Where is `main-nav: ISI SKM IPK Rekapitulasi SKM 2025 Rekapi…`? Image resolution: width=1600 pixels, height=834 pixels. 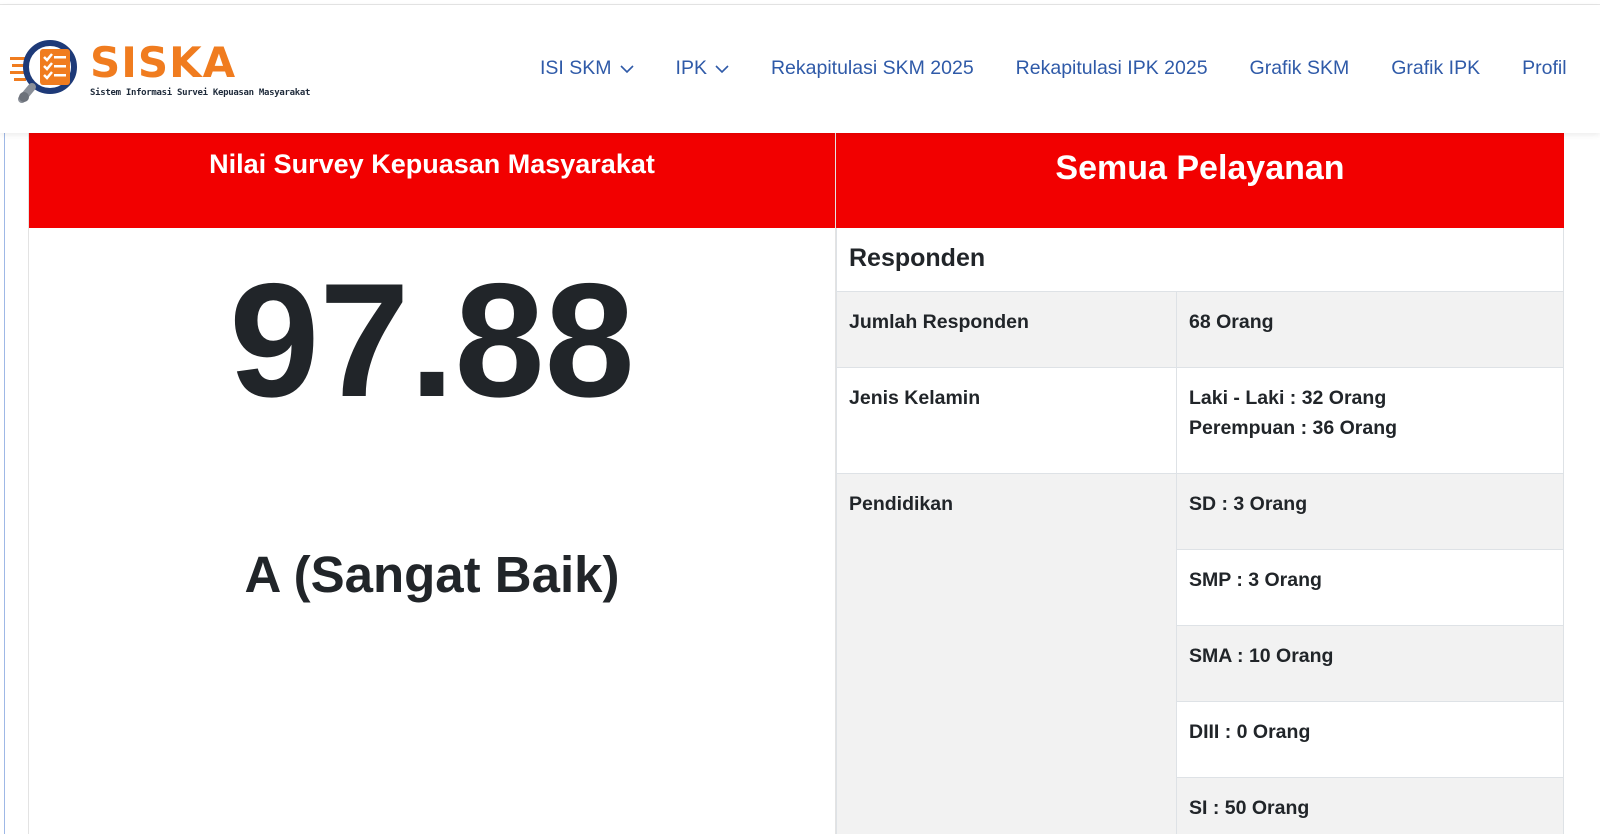
main-nav: ISI SKM IPK Rekapitulasi SKM 2025 Rekapi… is located at coordinates (1053, 68).